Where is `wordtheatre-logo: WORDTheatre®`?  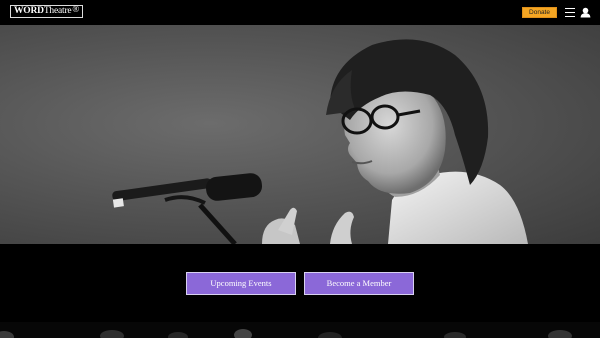 wordtheatre-logo: WORDTheatre® is located at coordinates (47, 11).